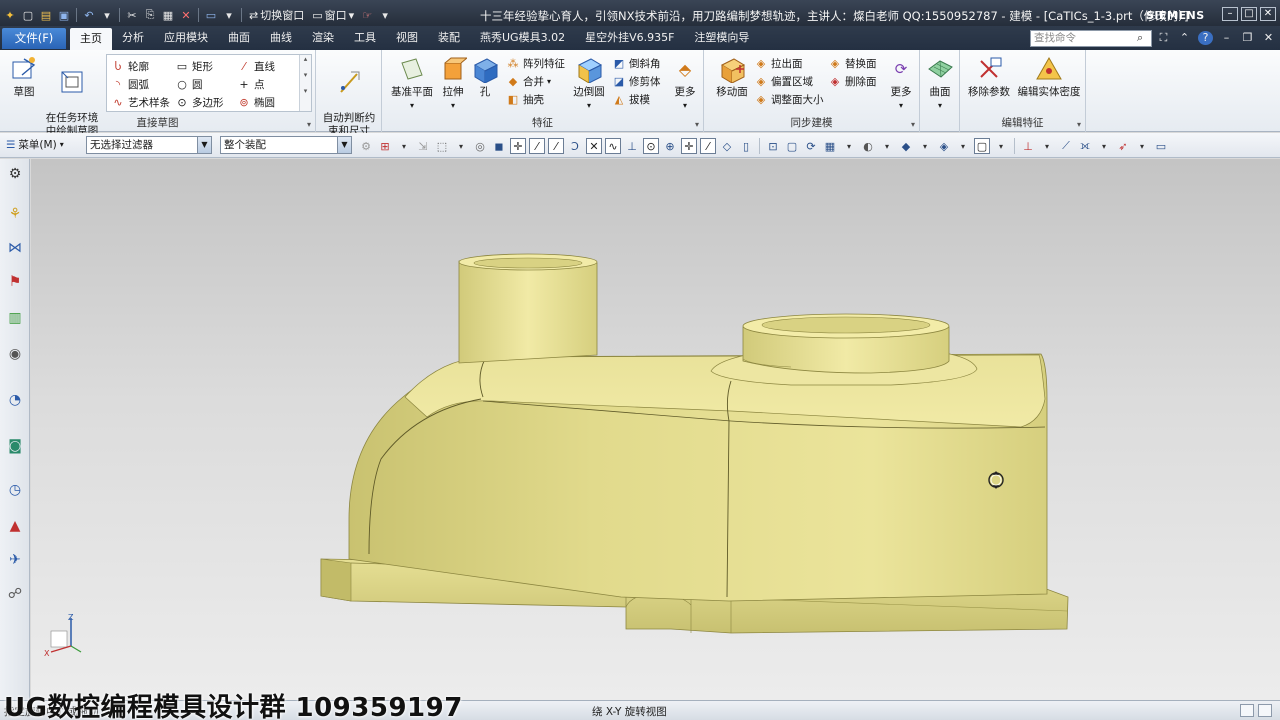 Image resolution: width=1280 pixels, height=720 pixels. What do you see at coordinates (149, 145) in the screenshot?
I see `type-filter-select: 无选择过滤器 ▼` at bounding box center [149, 145].